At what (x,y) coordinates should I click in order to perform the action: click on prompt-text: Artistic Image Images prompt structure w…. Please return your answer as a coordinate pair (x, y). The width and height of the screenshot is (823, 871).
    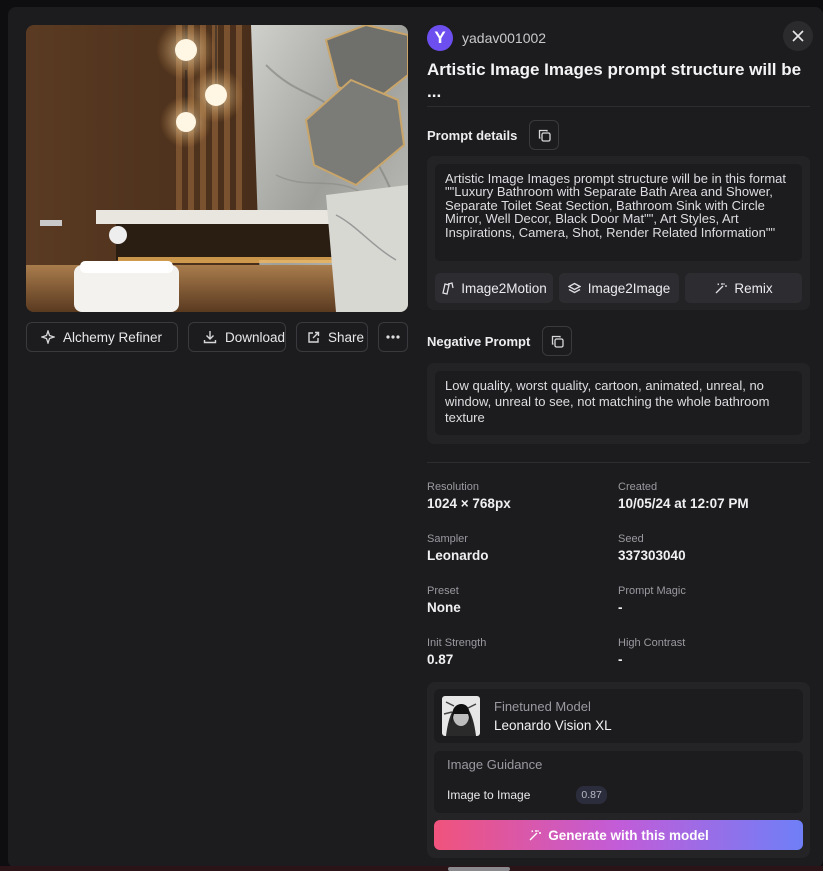
    Looking at the image, I should click on (618, 212).